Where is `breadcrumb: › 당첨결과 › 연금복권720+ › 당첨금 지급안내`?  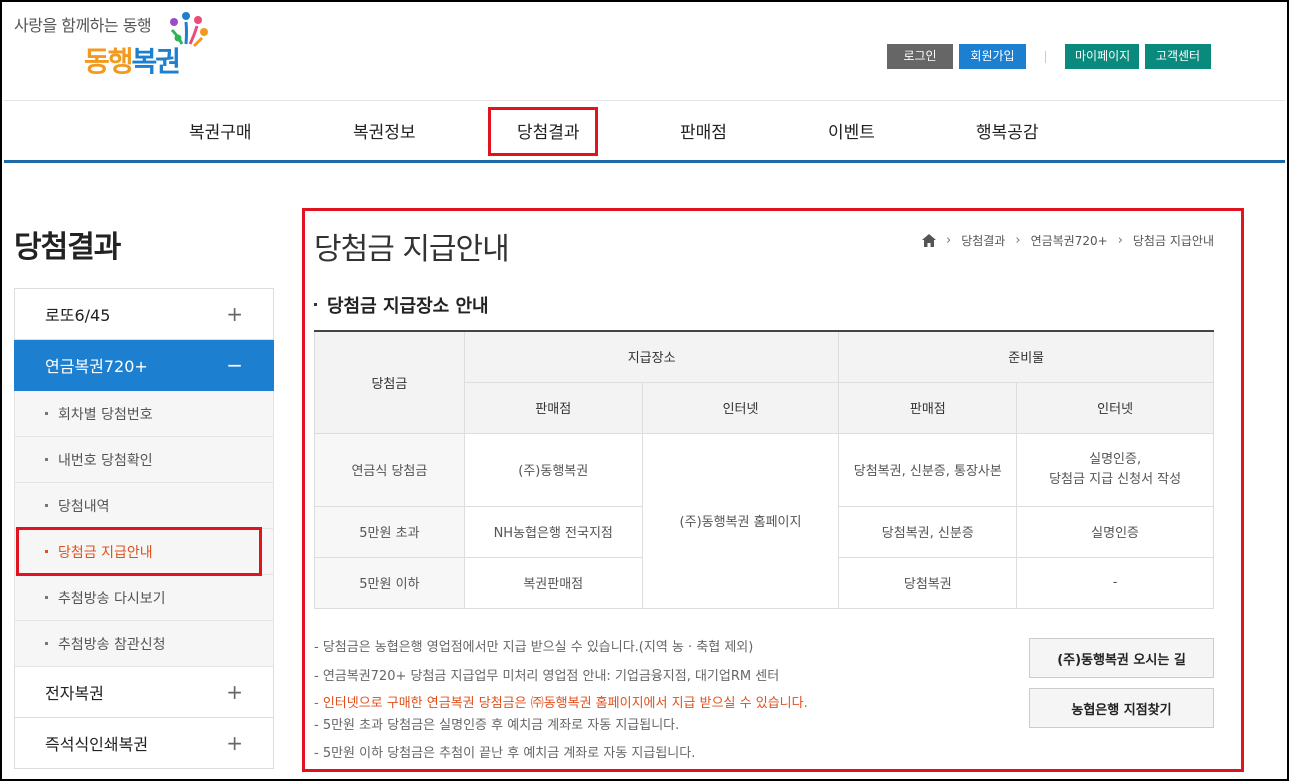
breadcrumb: › 당첨결과 › 연금복권720+ › 당첨금 지급안내 is located at coordinates (1067, 240).